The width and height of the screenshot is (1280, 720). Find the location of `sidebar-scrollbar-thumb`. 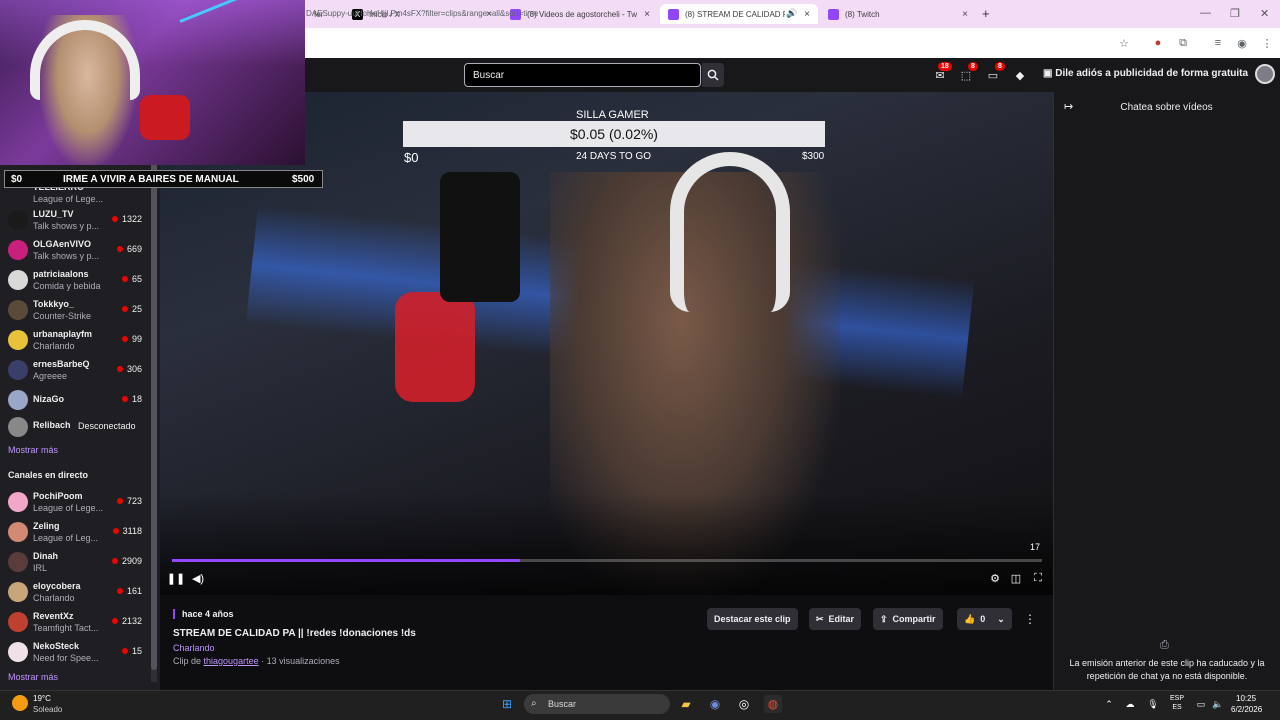

sidebar-scrollbar-thumb is located at coordinates (154, 405).